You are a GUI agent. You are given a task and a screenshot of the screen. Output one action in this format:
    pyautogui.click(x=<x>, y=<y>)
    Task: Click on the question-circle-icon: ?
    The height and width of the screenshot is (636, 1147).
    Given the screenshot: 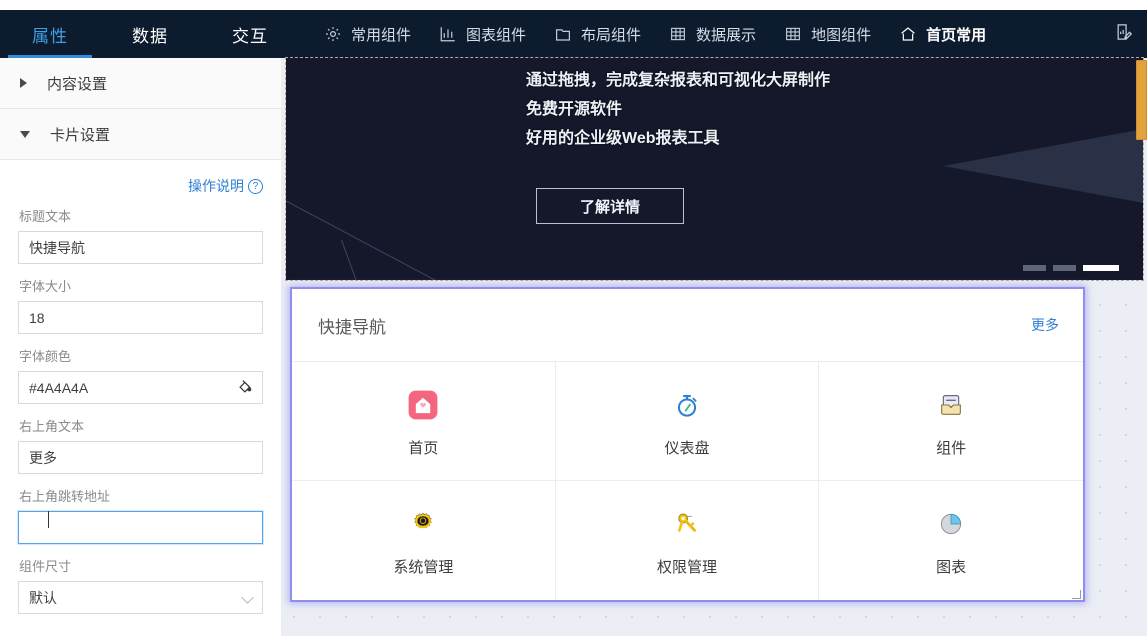 What is the action you would take?
    pyautogui.click(x=255, y=186)
    